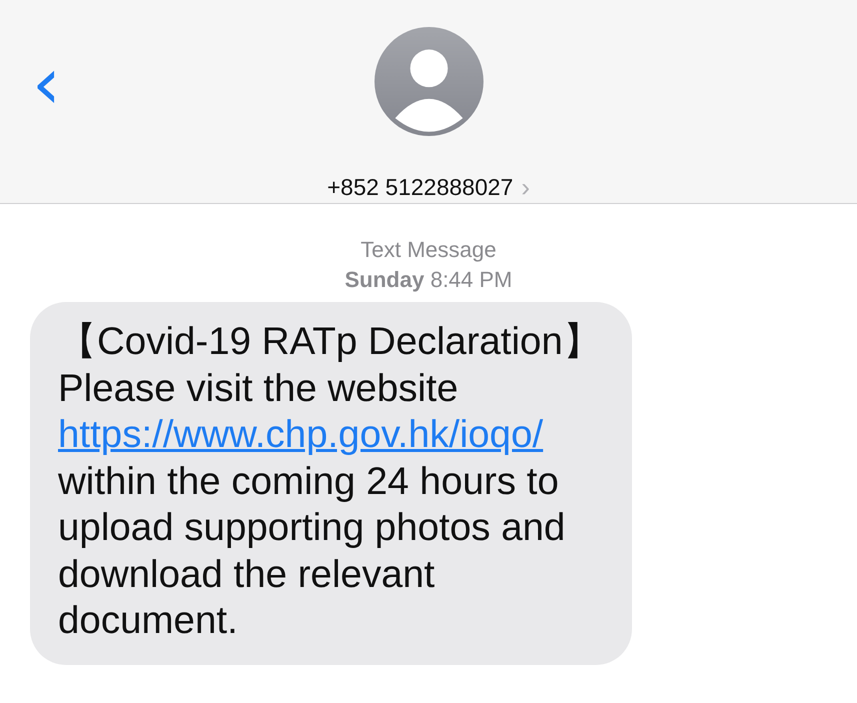 The height and width of the screenshot is (703, 857). Describe the element at coordinates (428, 187) in the screenshot. I see `contact-button: +852 5122888027 ›` at that location.